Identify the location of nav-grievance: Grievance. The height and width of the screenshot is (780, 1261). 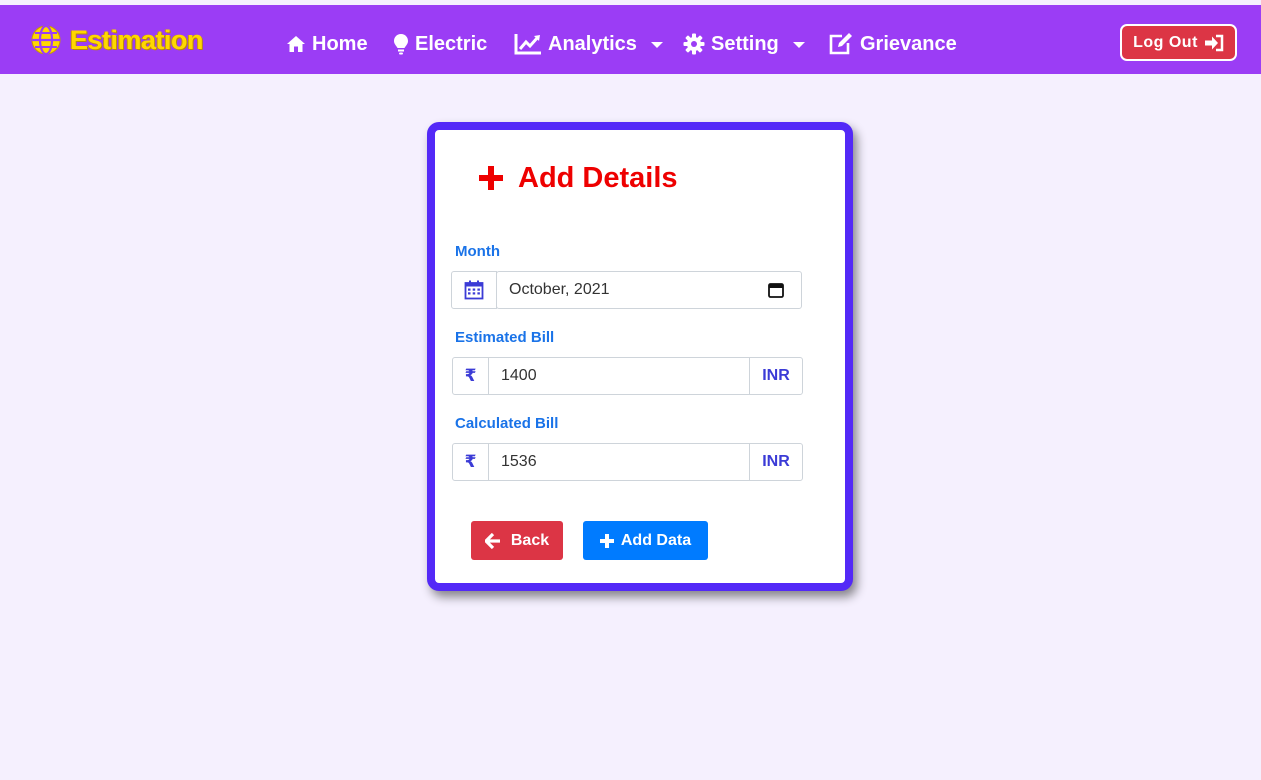
(892, 44).